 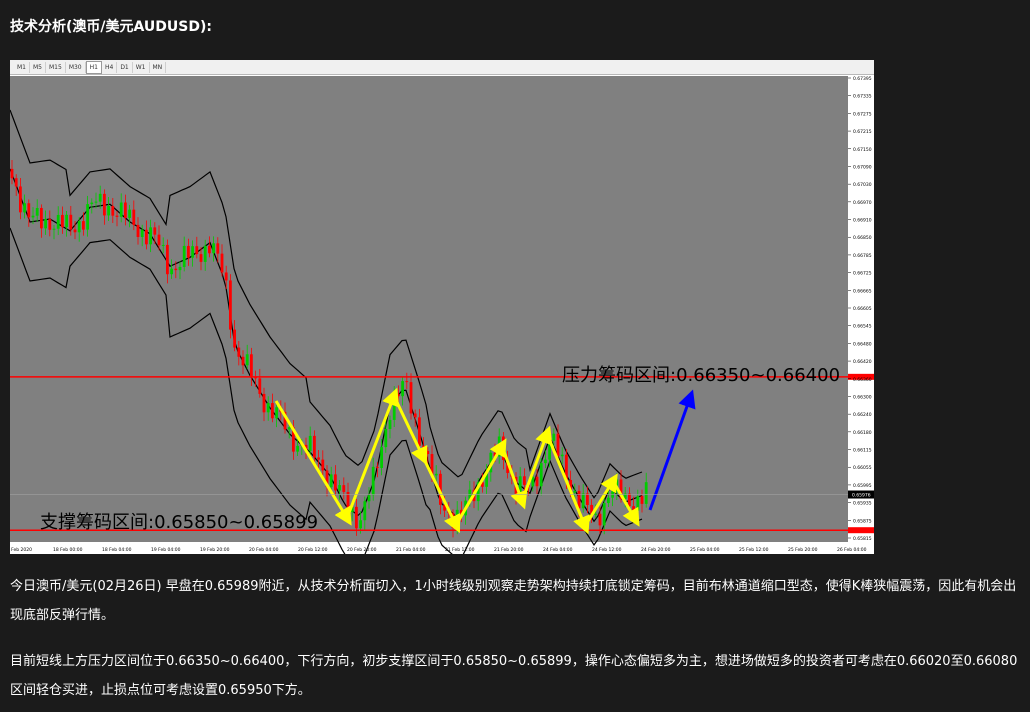 What do you see at coordinates (38, 67) in the screenshot?
I see `timeframe-m5: M5` at bounding box center [38, 67].